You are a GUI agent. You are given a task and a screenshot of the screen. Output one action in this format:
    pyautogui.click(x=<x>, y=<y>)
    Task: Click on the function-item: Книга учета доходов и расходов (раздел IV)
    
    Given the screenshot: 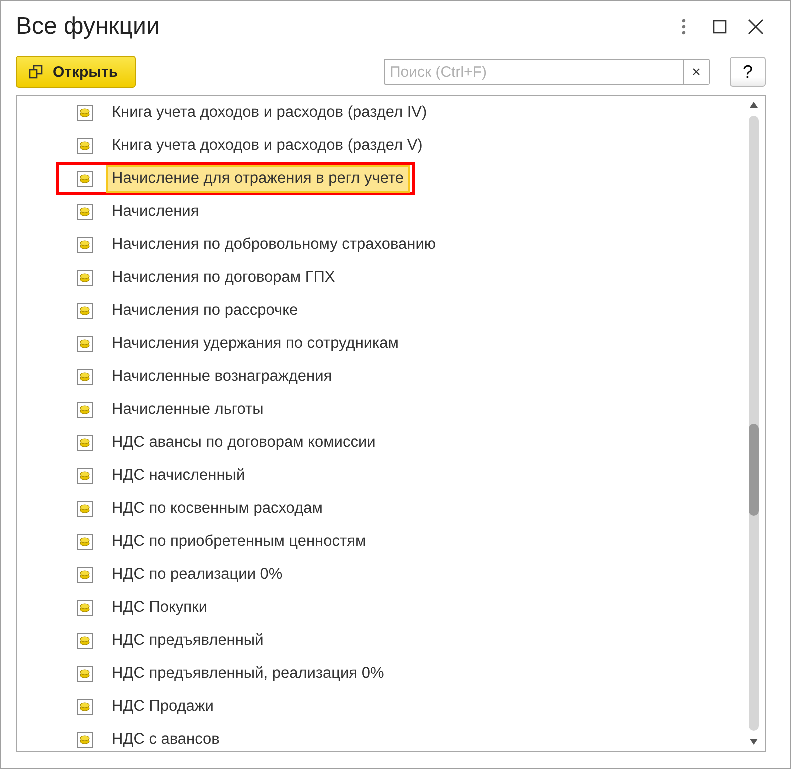 What is the action you would take?
    pyautogui.click(x=270, y=112)
    